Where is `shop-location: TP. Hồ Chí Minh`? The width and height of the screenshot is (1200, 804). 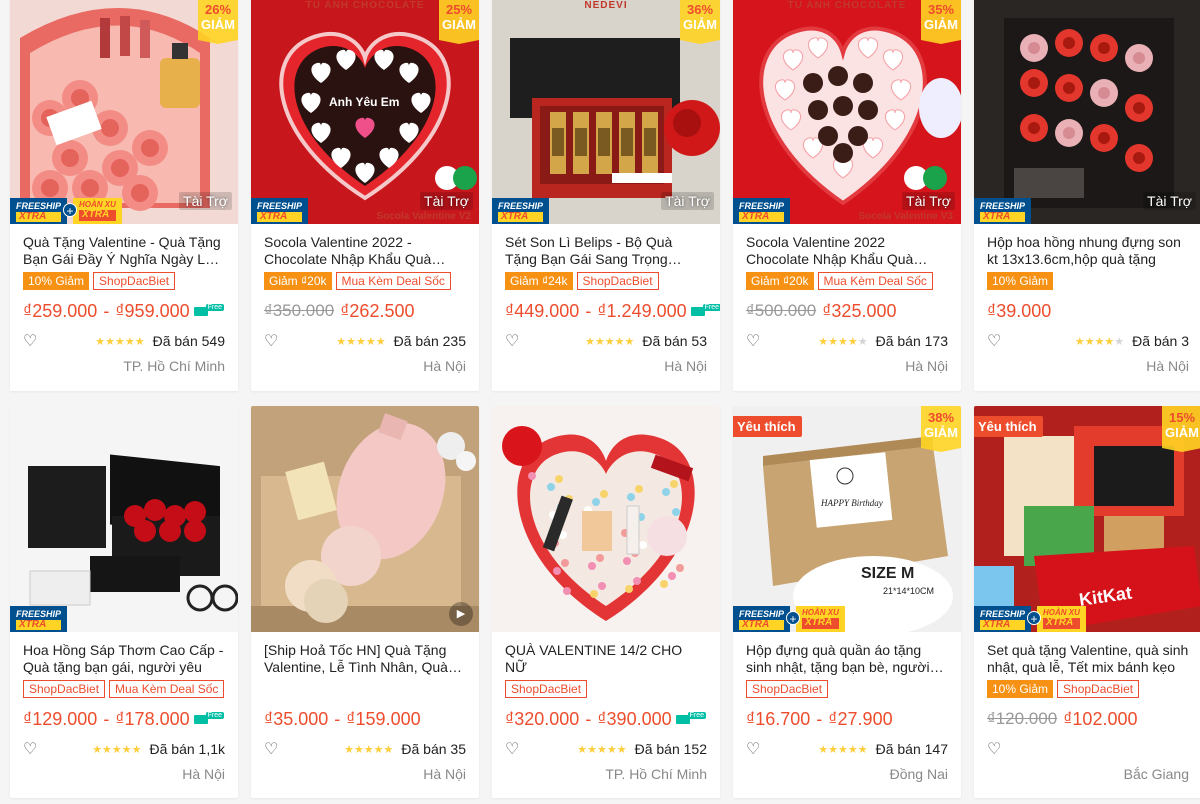 shop-location: TP. Hồ Chí Minh is located at coordinates (174, 366).